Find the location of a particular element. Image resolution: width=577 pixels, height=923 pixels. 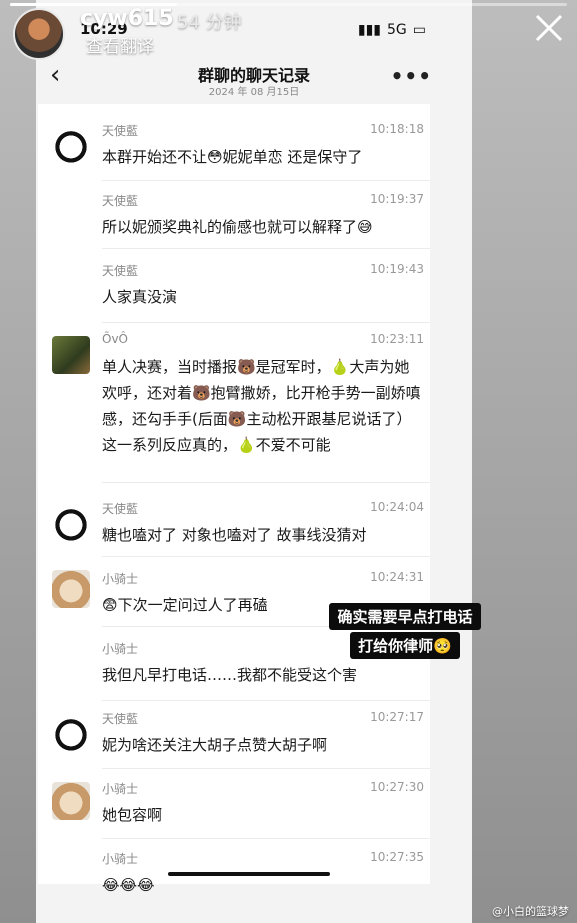

story-header: cyw615 54 分钟 查看翻译 is located at coordinates (288, 32).